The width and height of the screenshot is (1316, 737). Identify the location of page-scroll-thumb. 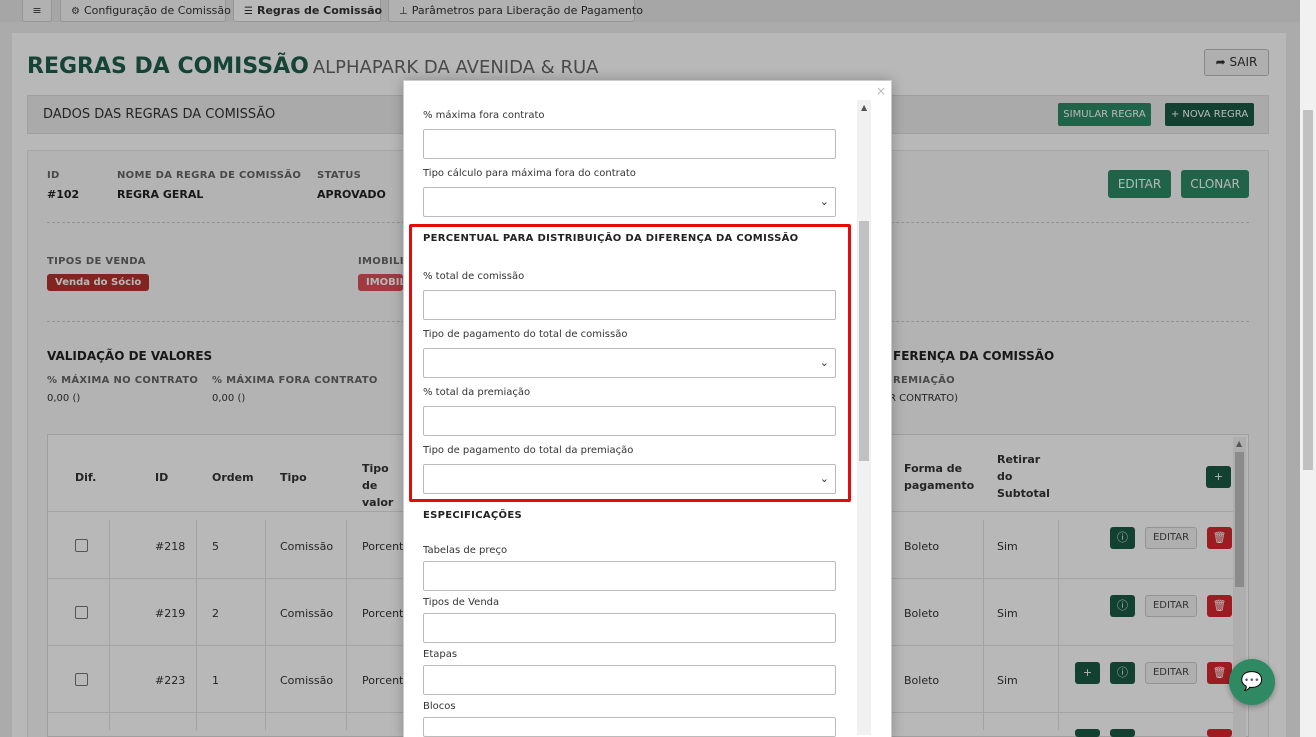
(1308, 290).